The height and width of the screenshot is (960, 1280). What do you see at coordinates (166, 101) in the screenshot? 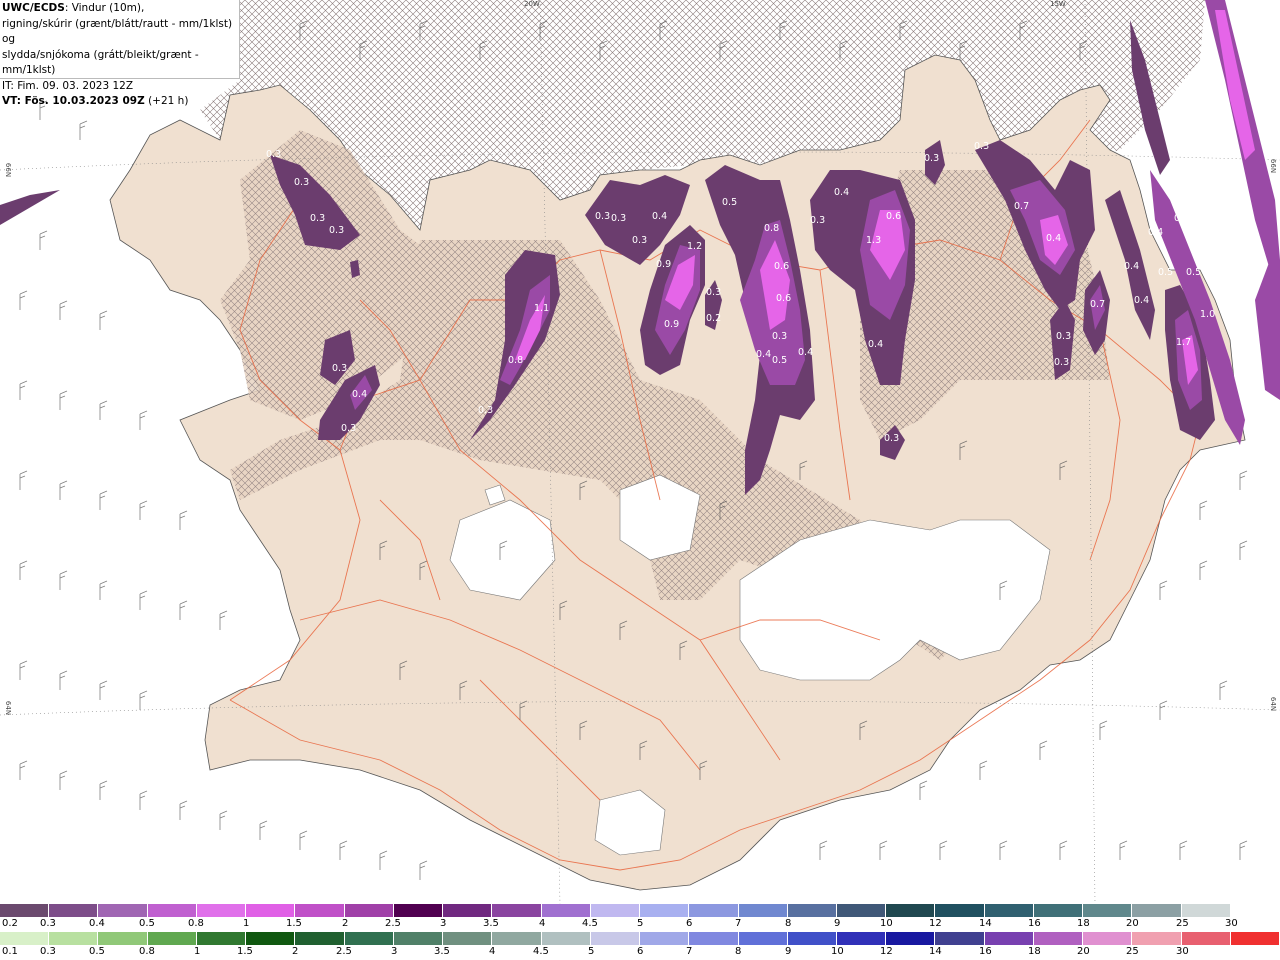
I see `lead-time: (+21 h)` at bounding box center [166, 101].